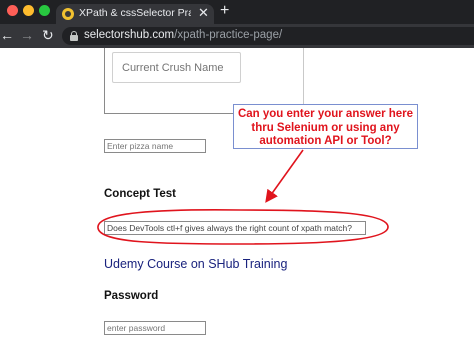 This screenshot has width=474, height=353. I want to click on reload-icon: ↻, so click(48, 35).